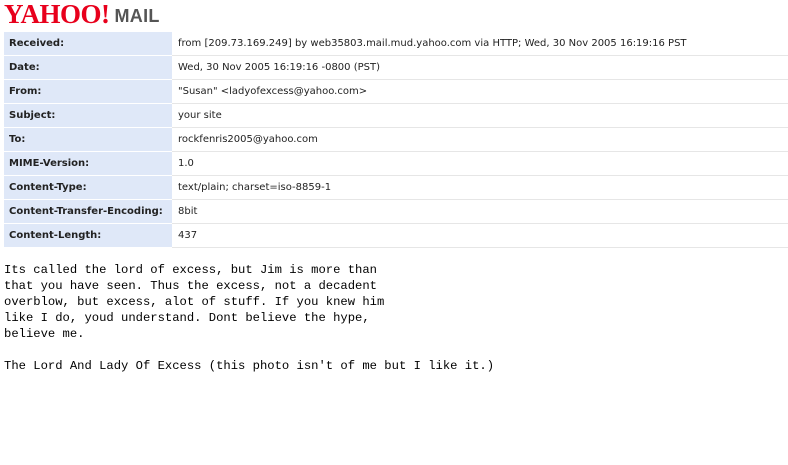 The image size is (788, 465). I want to click on mail-header: YAHOO! MAIL, so click(82, 14).